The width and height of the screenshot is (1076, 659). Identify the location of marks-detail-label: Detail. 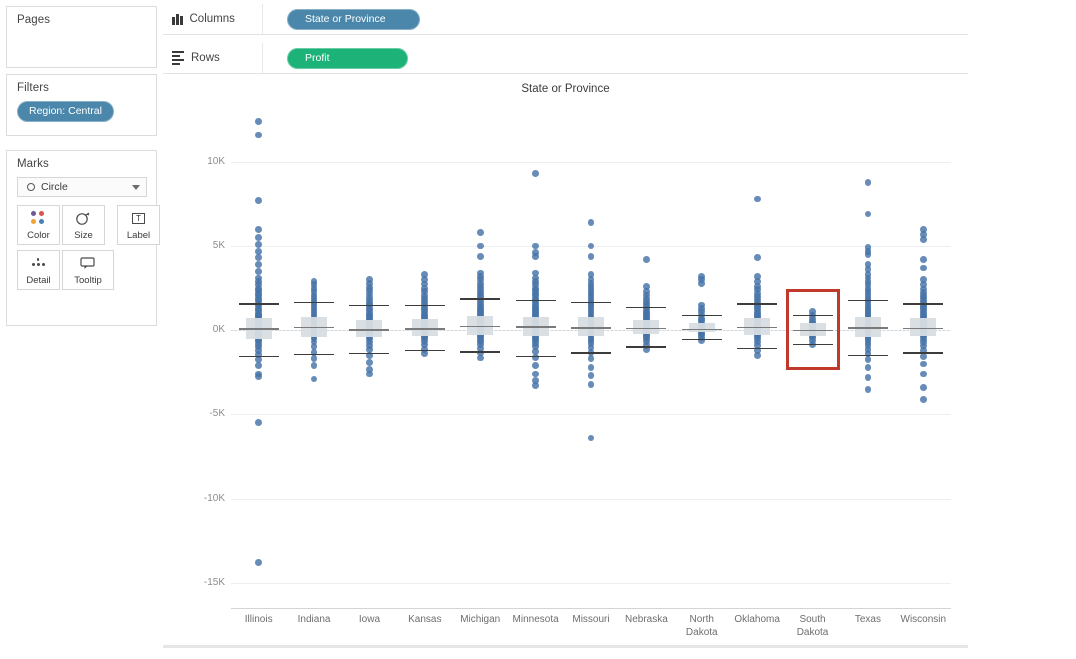
(38, 280).